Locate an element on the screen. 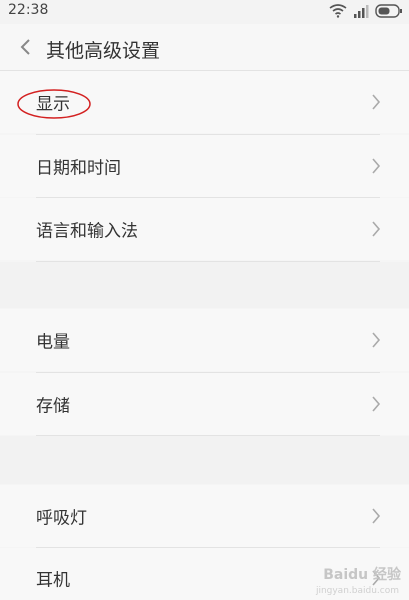 This screenshot has height=600, width=409. settings-item-battery: 电量 is located at coordinates (204, 340).